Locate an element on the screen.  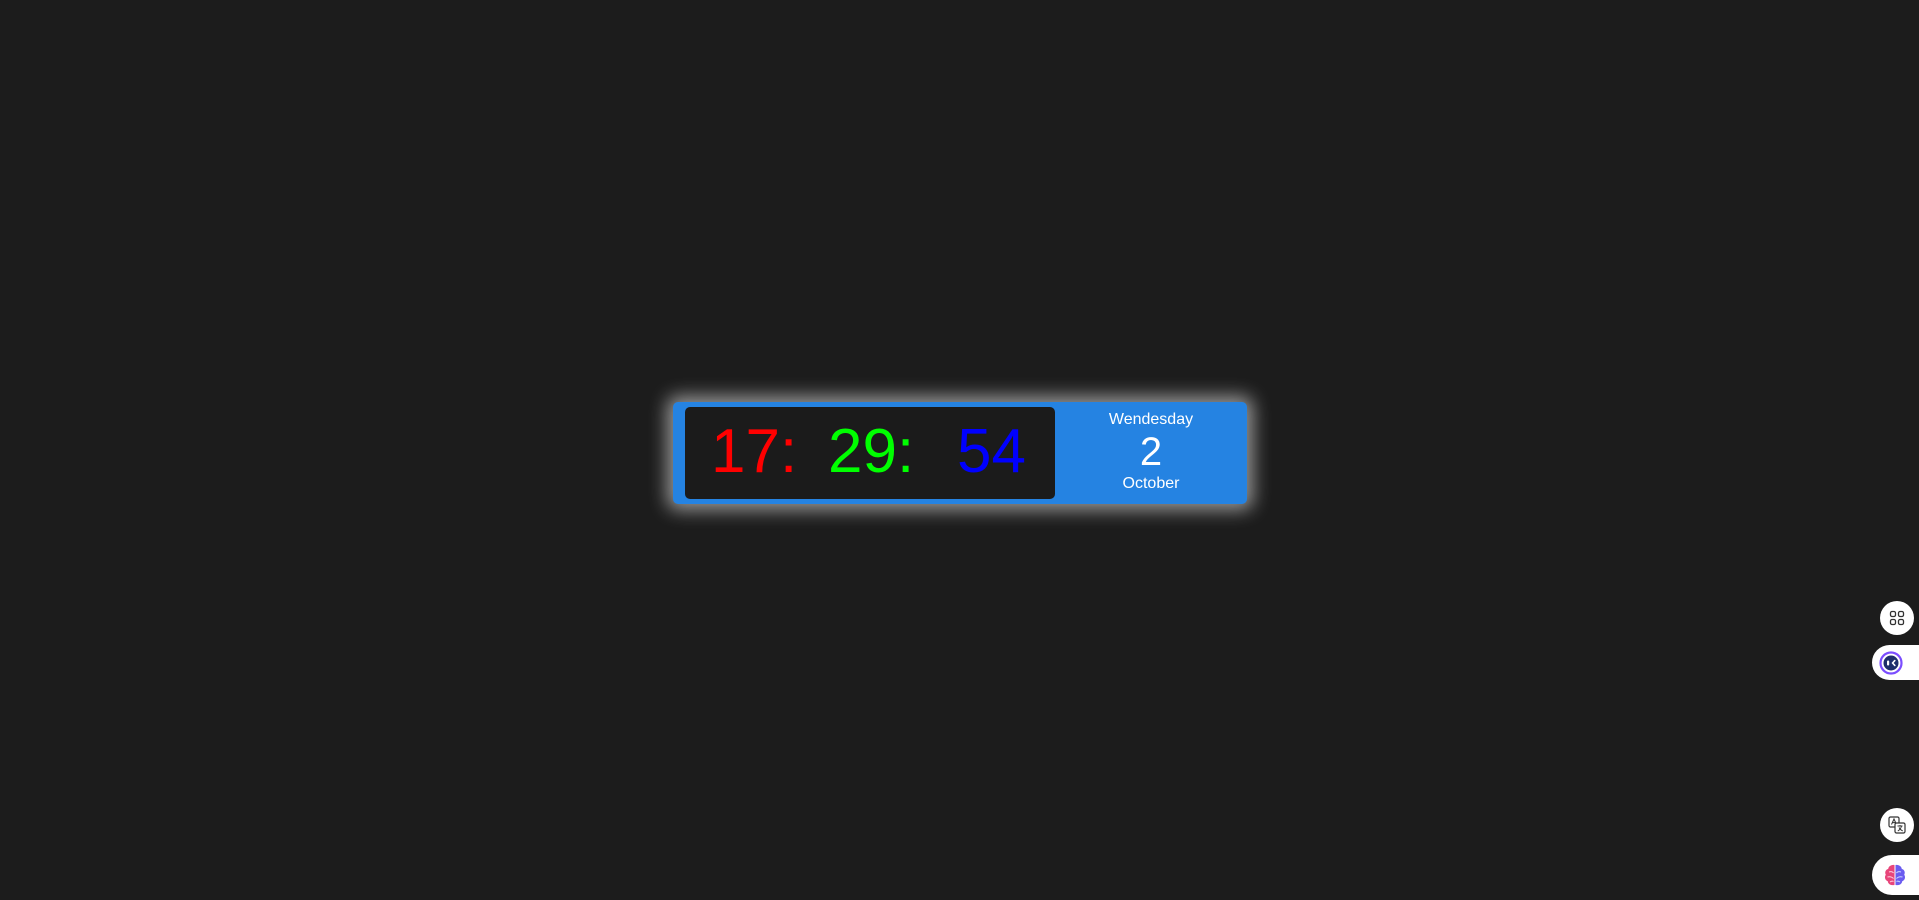
seconds-value: 54 is located at coordinates (991, 451).